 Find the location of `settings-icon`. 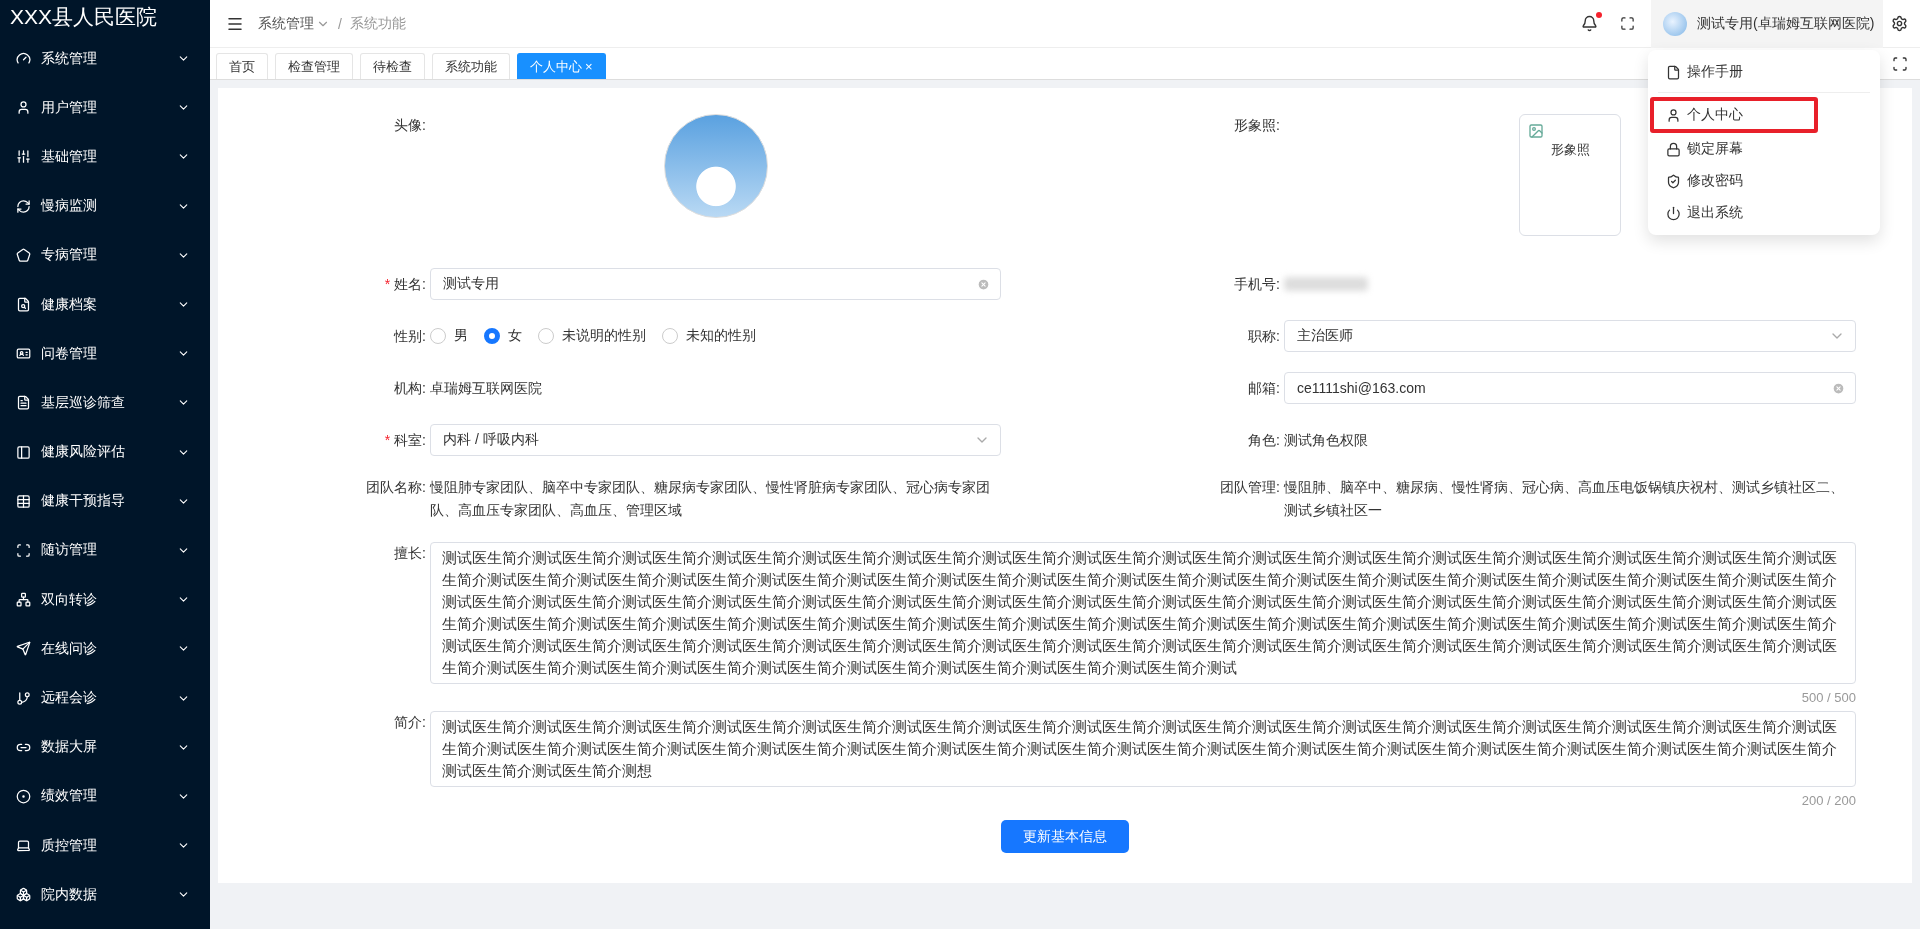

settings-icon is located at coordinates (1899, 23).